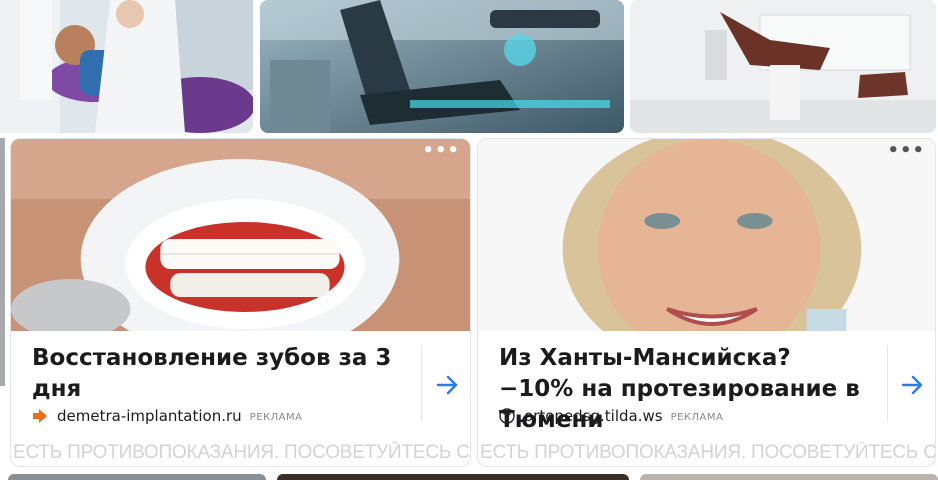 The width and height of the screenshot is (938, 480). Describe the element at coordinates (40, 416) in the screenshot. I see `orange-arrow-icon` at that location.